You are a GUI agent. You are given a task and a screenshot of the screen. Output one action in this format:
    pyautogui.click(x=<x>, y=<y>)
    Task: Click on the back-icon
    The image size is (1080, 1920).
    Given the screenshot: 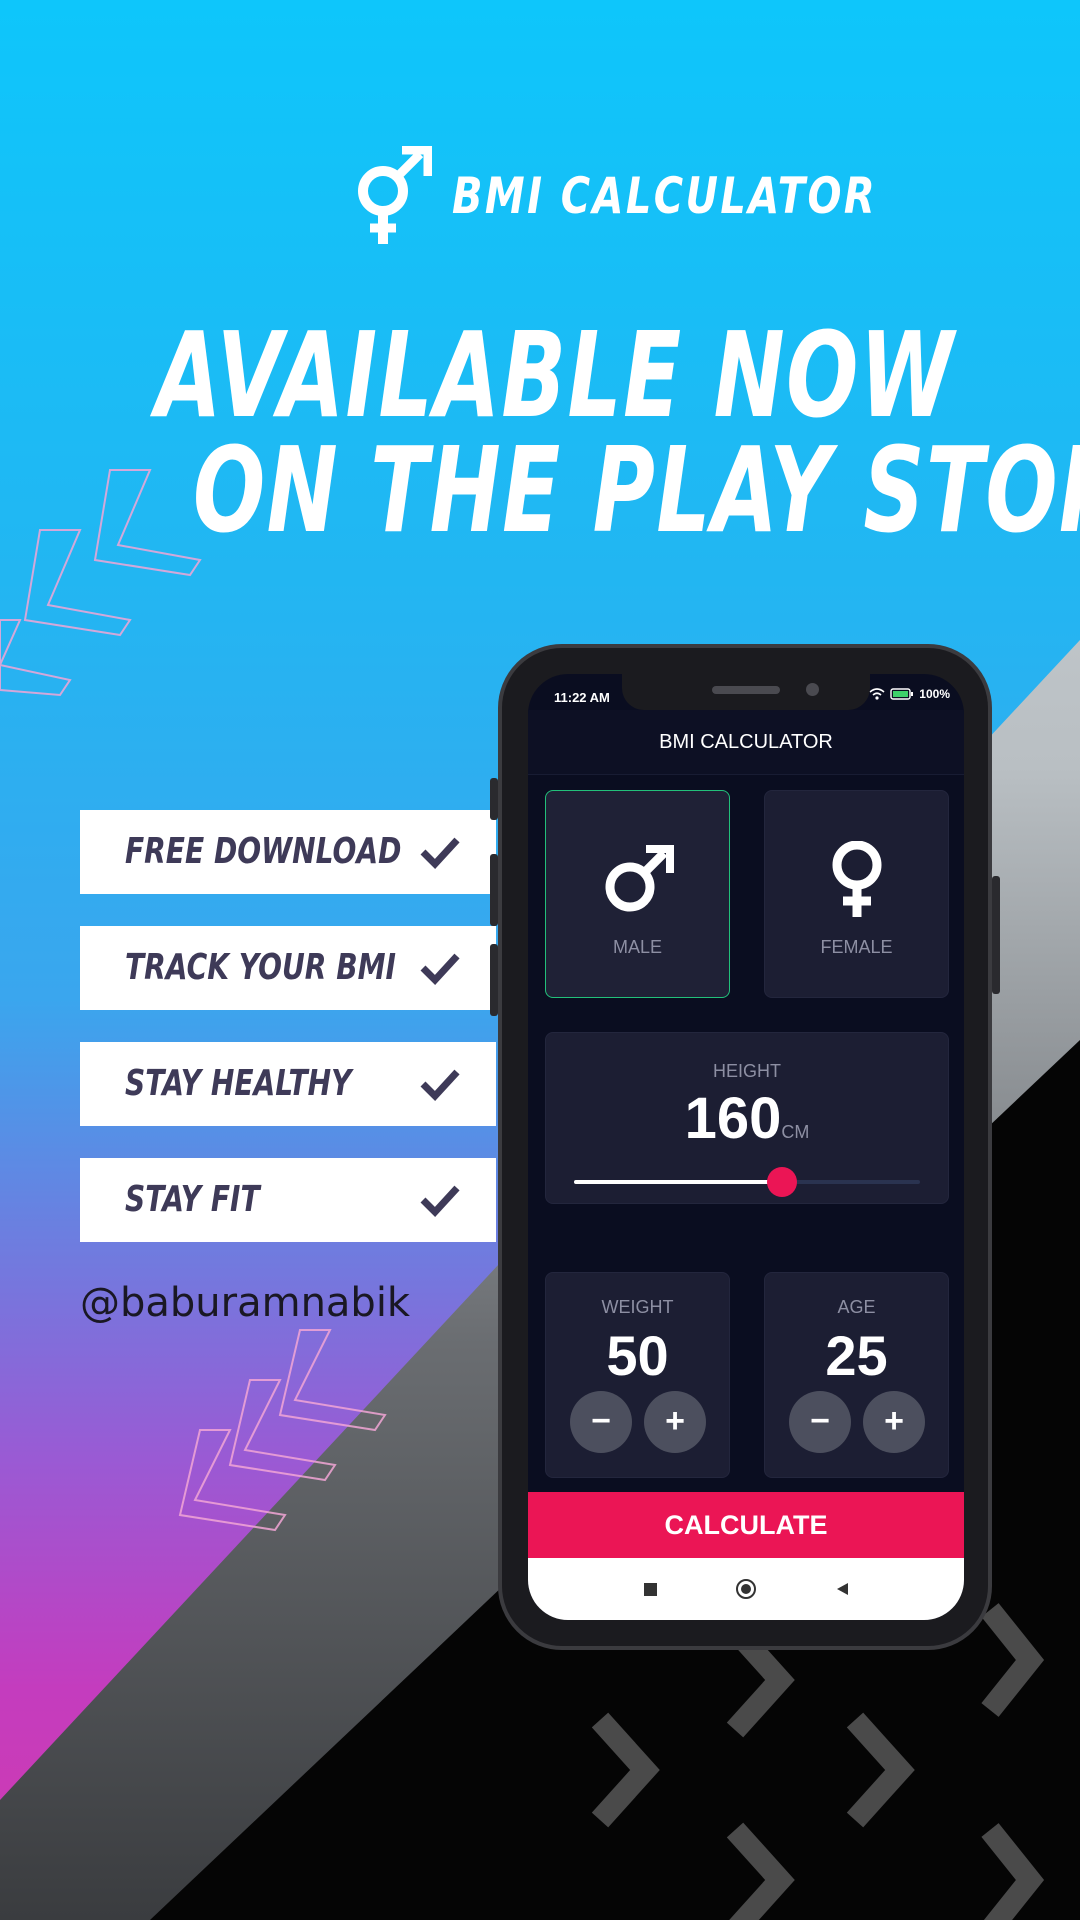 What is the action you would take?
    pyautogui.click(x=842, y=1589)
    